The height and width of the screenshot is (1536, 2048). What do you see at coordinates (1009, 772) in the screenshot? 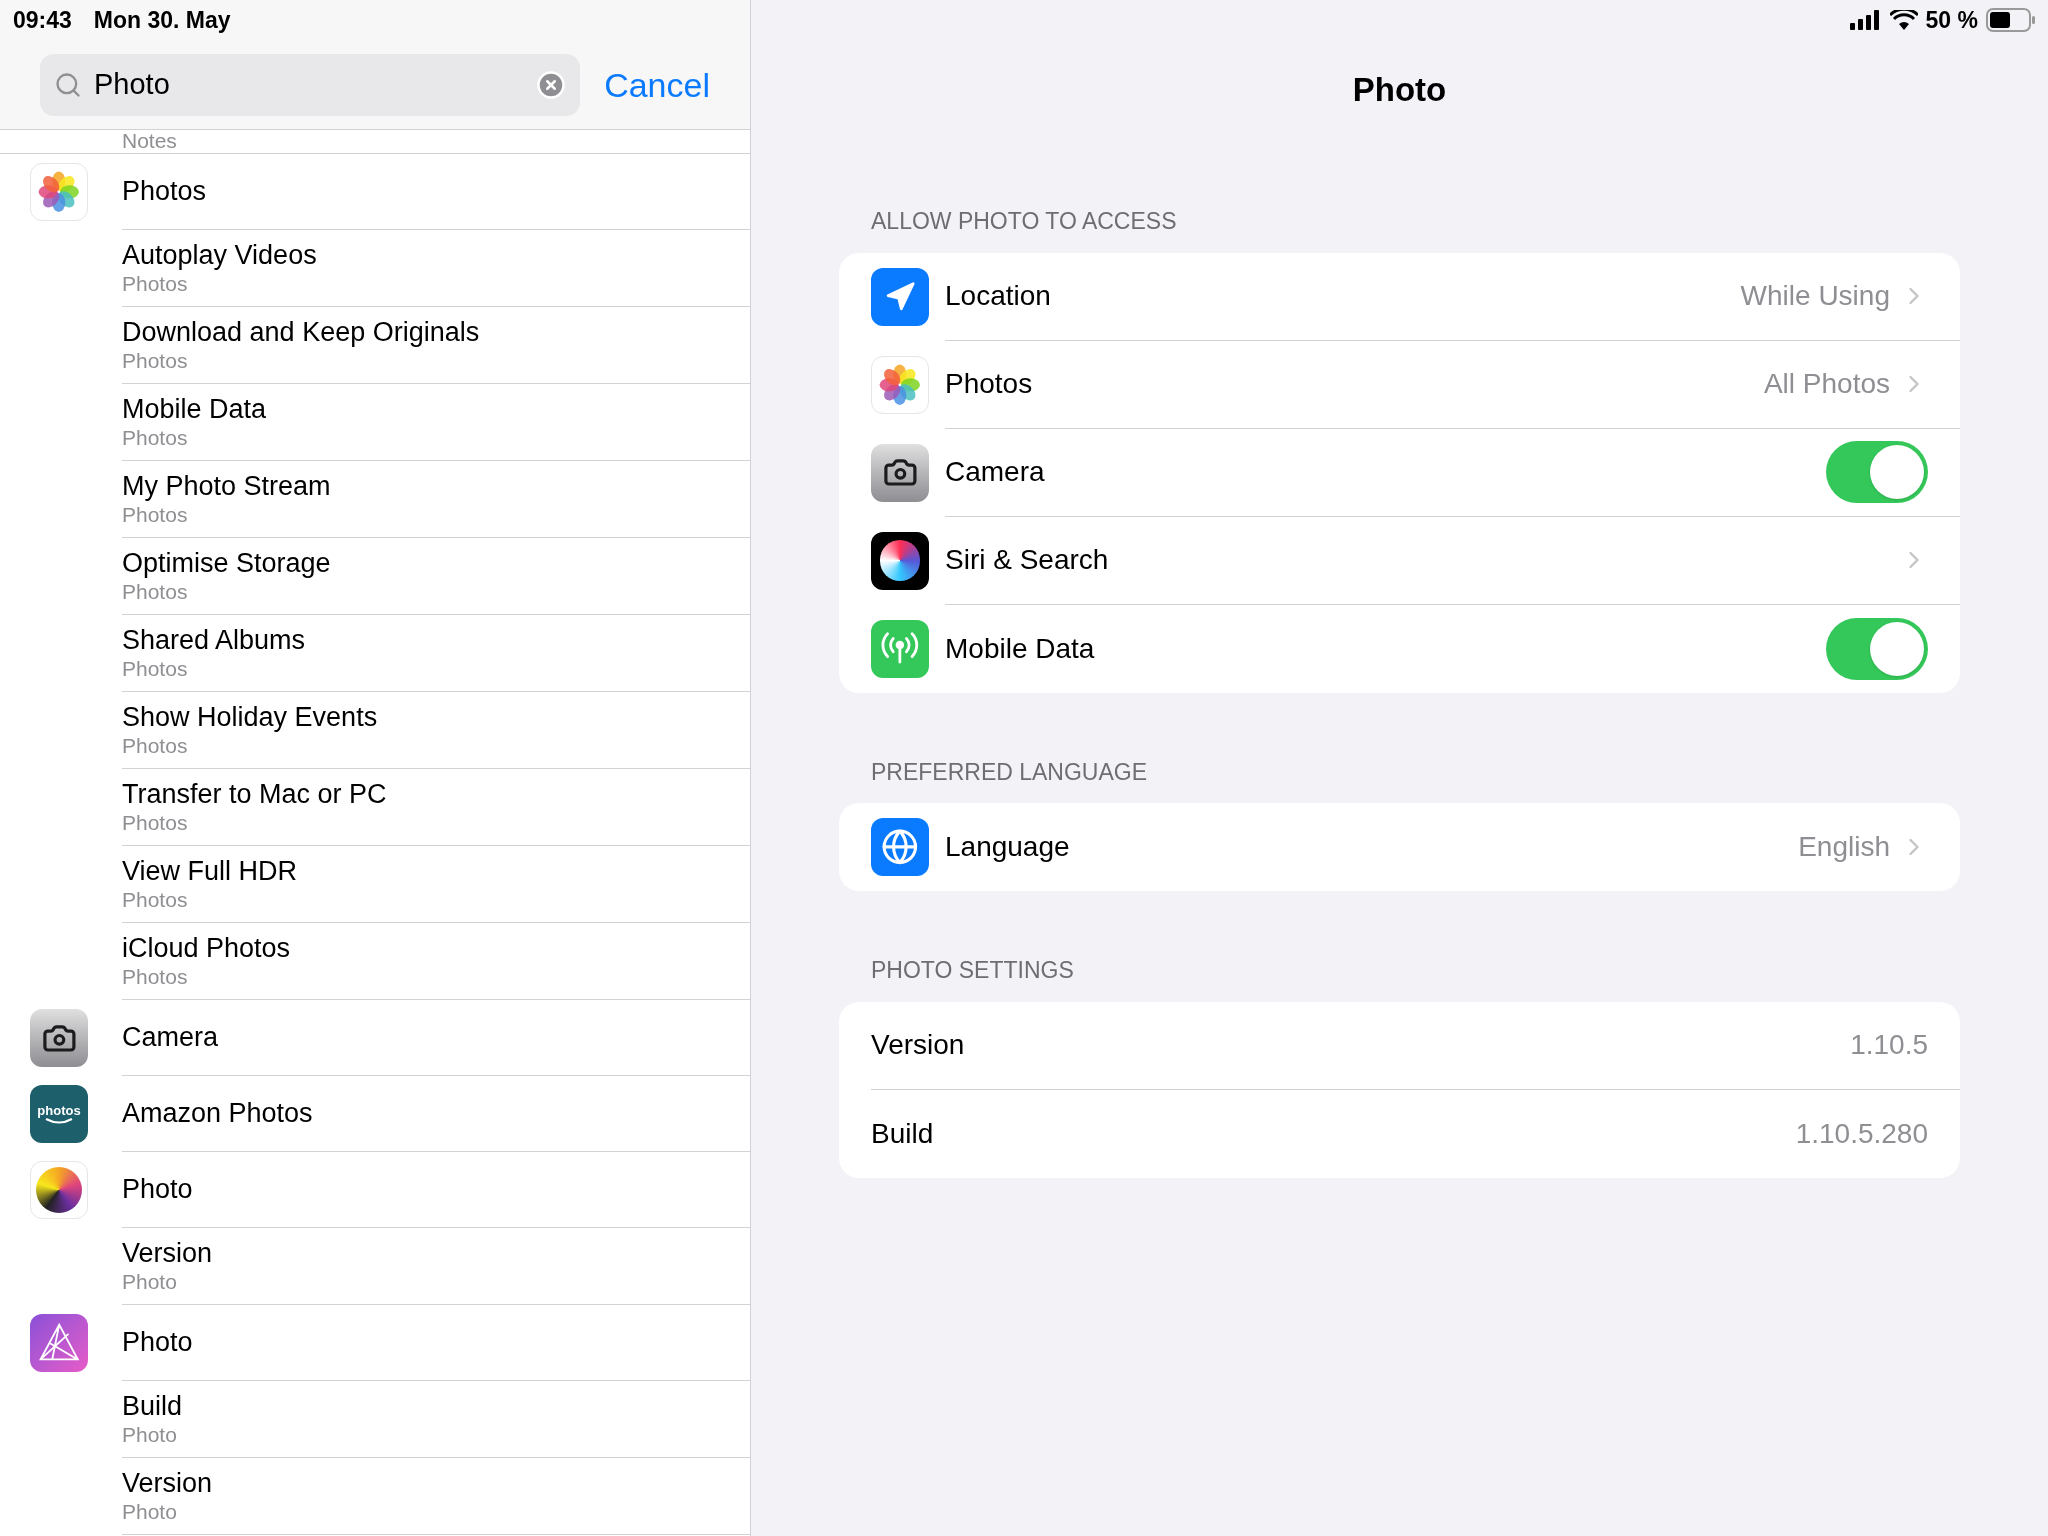
I see `section-header: PREFERRED LANGUAGE` at bounding box center [1009, 772].